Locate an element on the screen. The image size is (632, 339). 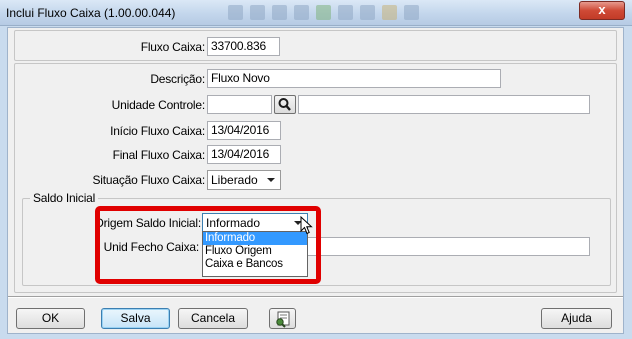
unid-fecho-label: Unid Fecho Caixa: is located at coordinates (151, 247).